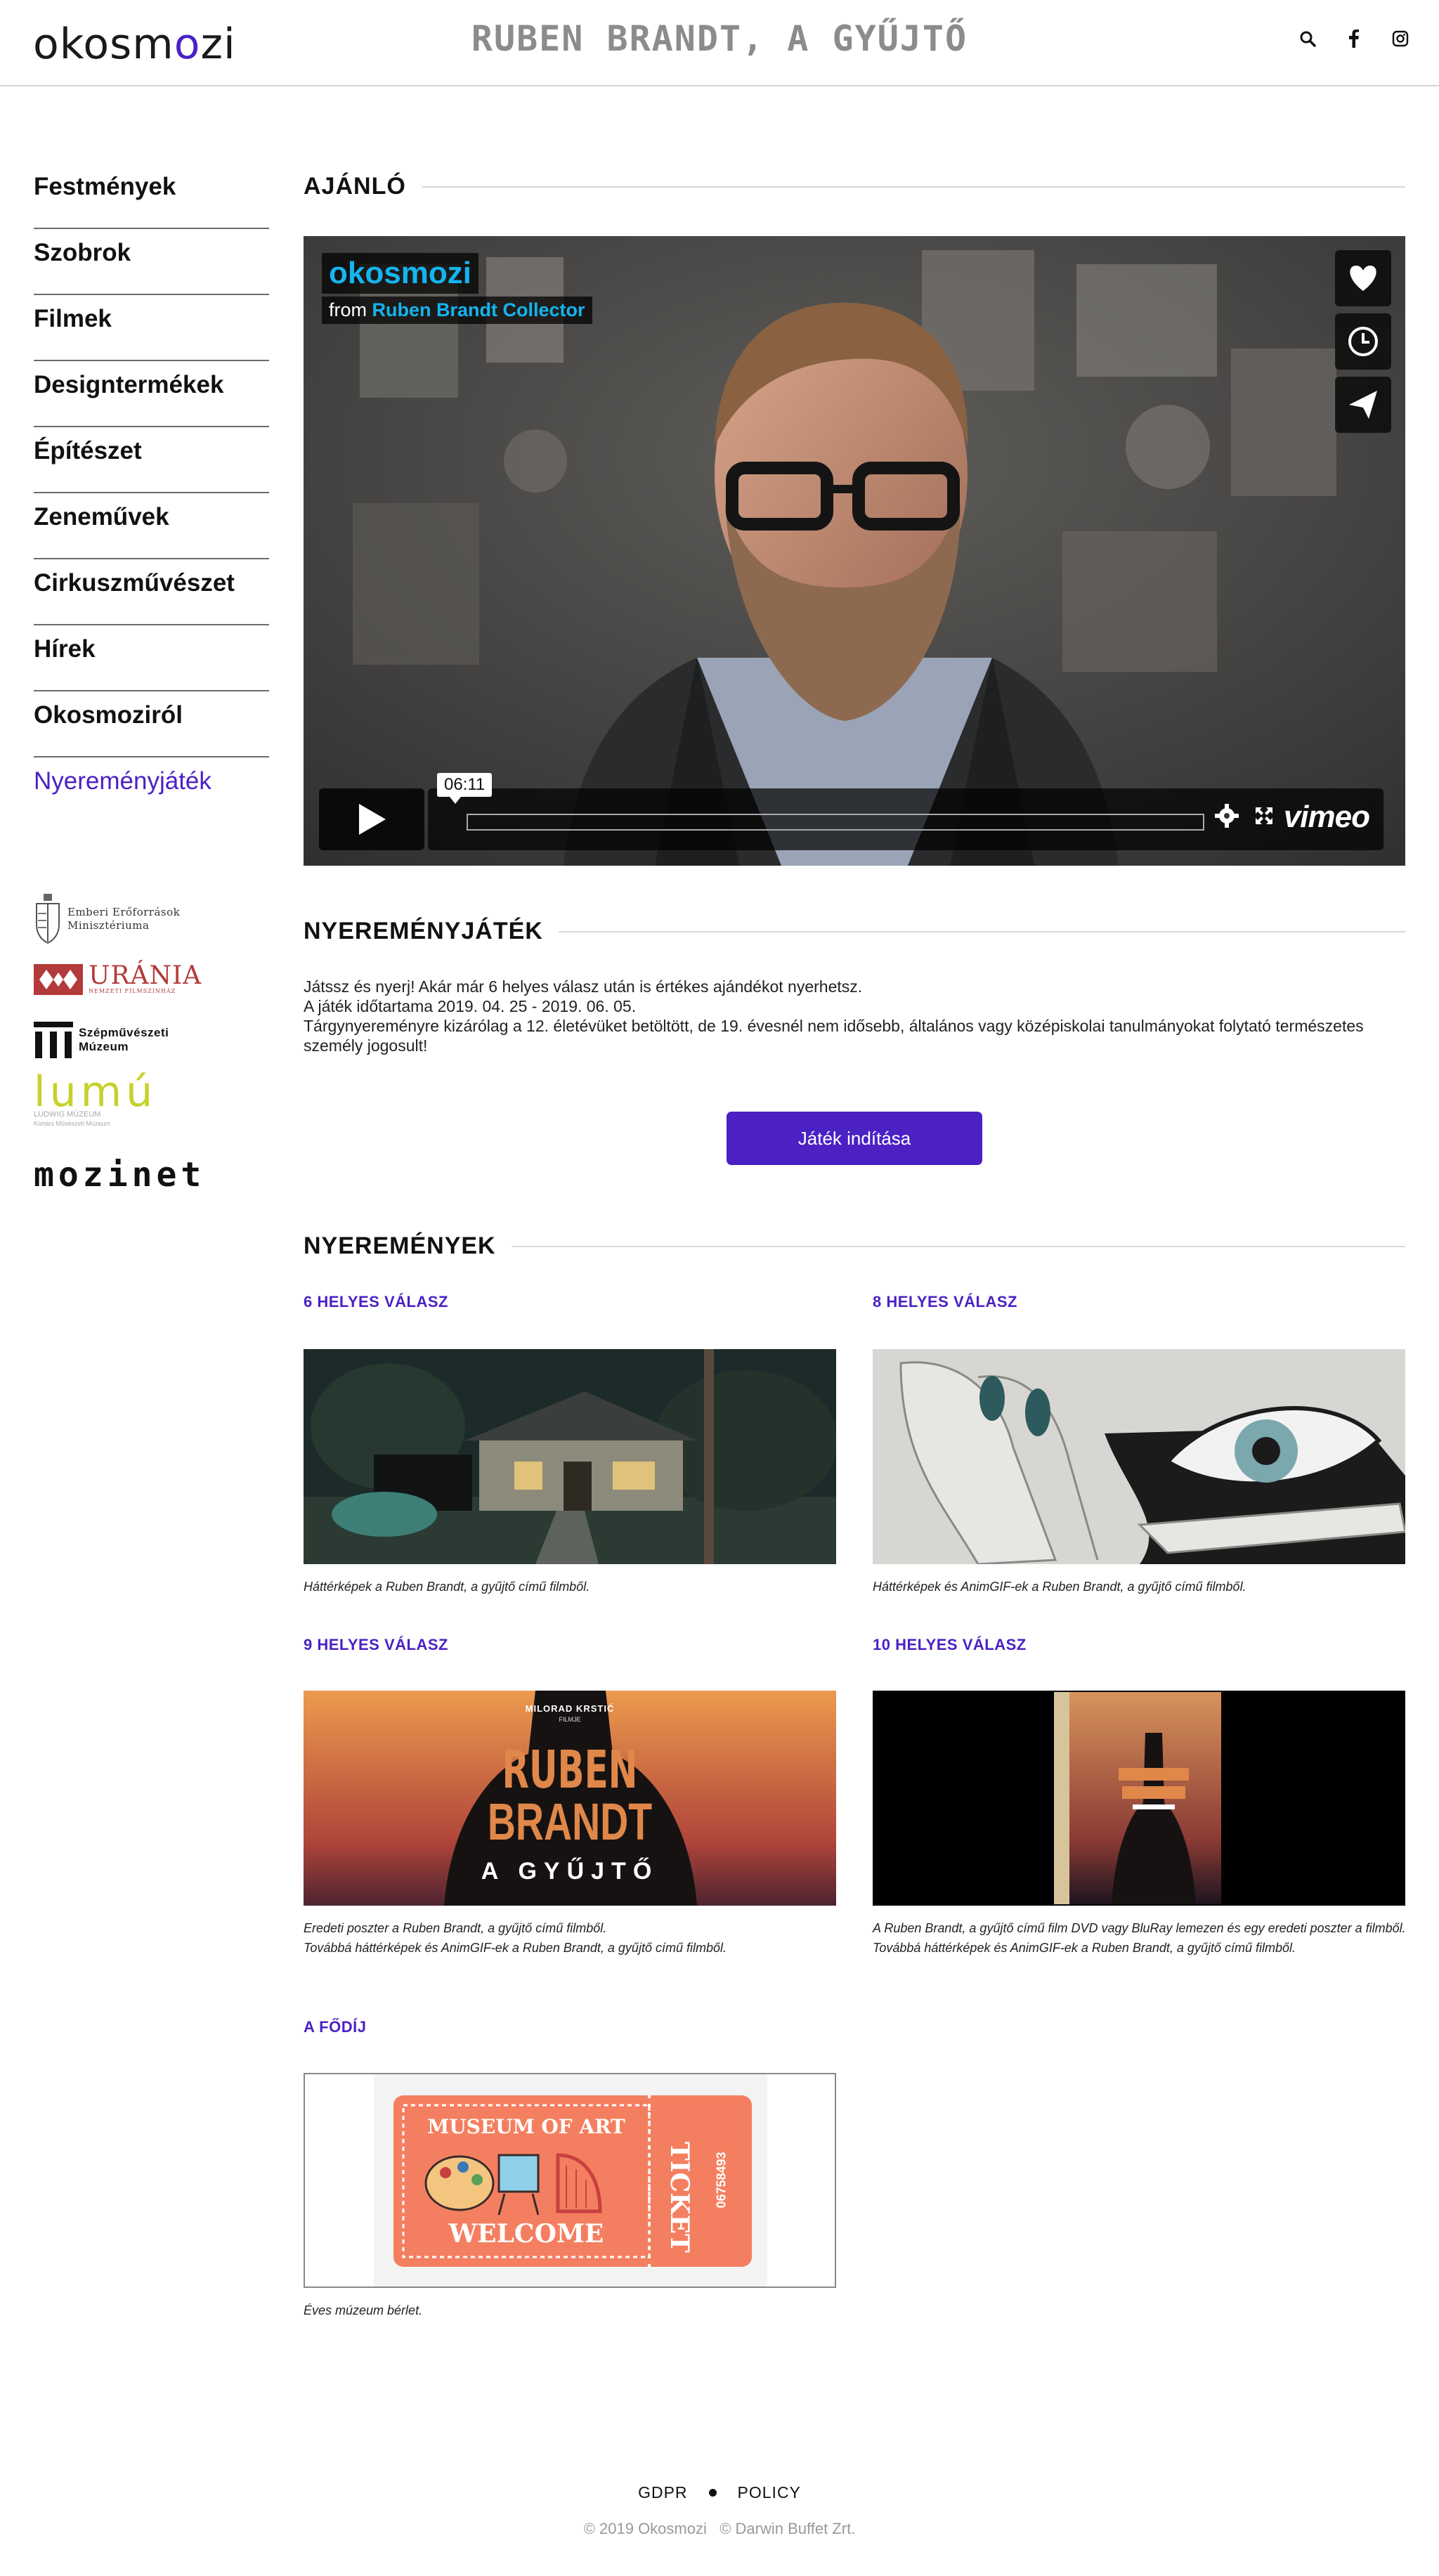  I want to click on sidebar-item-okosmozirol: Okosmoziról, so click(151, 724).